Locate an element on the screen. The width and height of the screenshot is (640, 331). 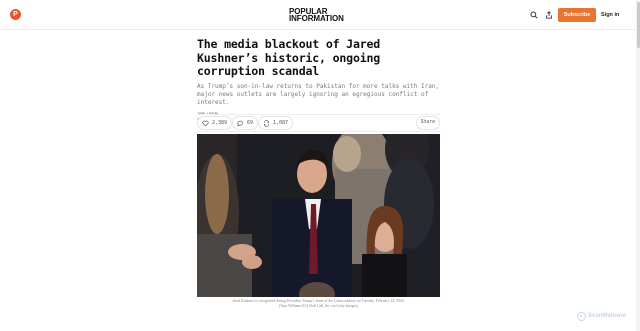
restack-icon is located at coordinates (266, 123).